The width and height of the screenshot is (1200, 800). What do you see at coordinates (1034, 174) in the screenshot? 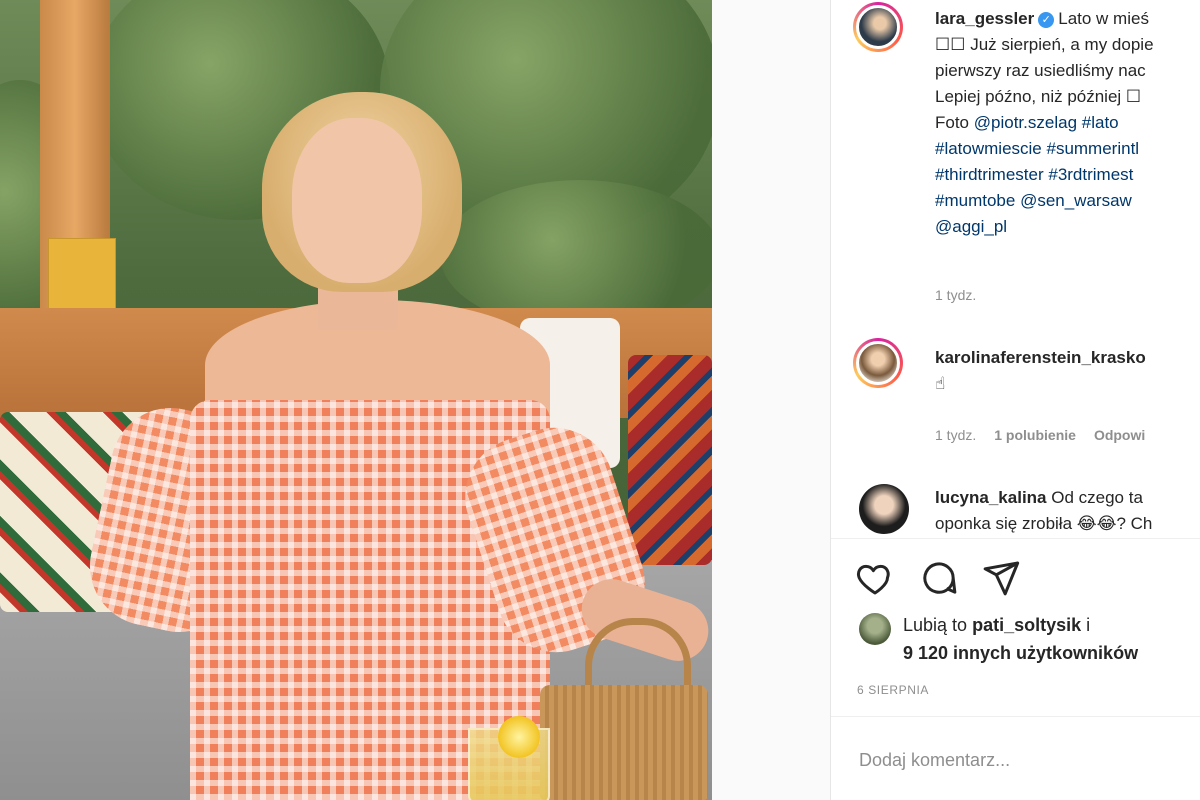
I see `hashtag-link: #thirdtrimester #3rdtrimest` at bounding box center [1034, 174].